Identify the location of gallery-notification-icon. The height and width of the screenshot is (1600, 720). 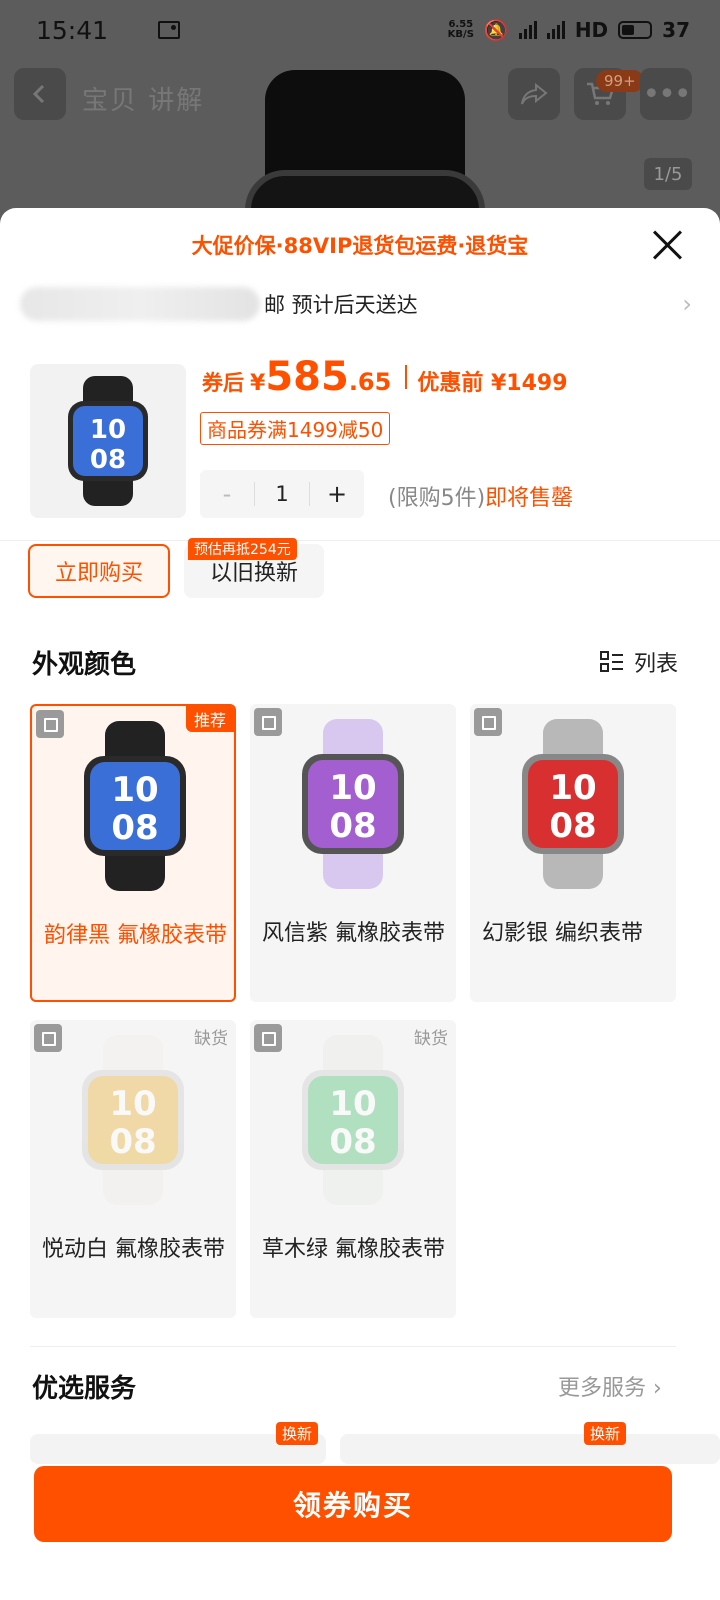
(169, 30).